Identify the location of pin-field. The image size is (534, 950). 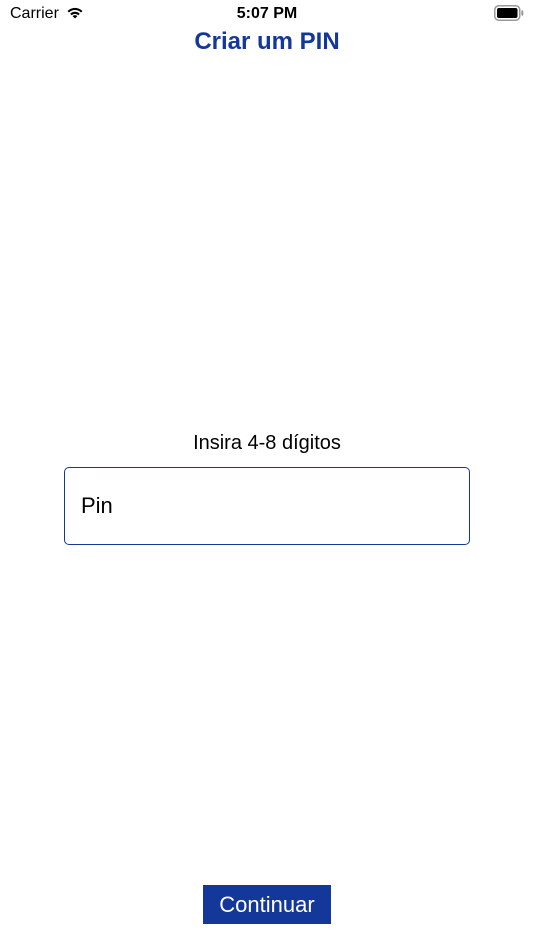
(267, 506).